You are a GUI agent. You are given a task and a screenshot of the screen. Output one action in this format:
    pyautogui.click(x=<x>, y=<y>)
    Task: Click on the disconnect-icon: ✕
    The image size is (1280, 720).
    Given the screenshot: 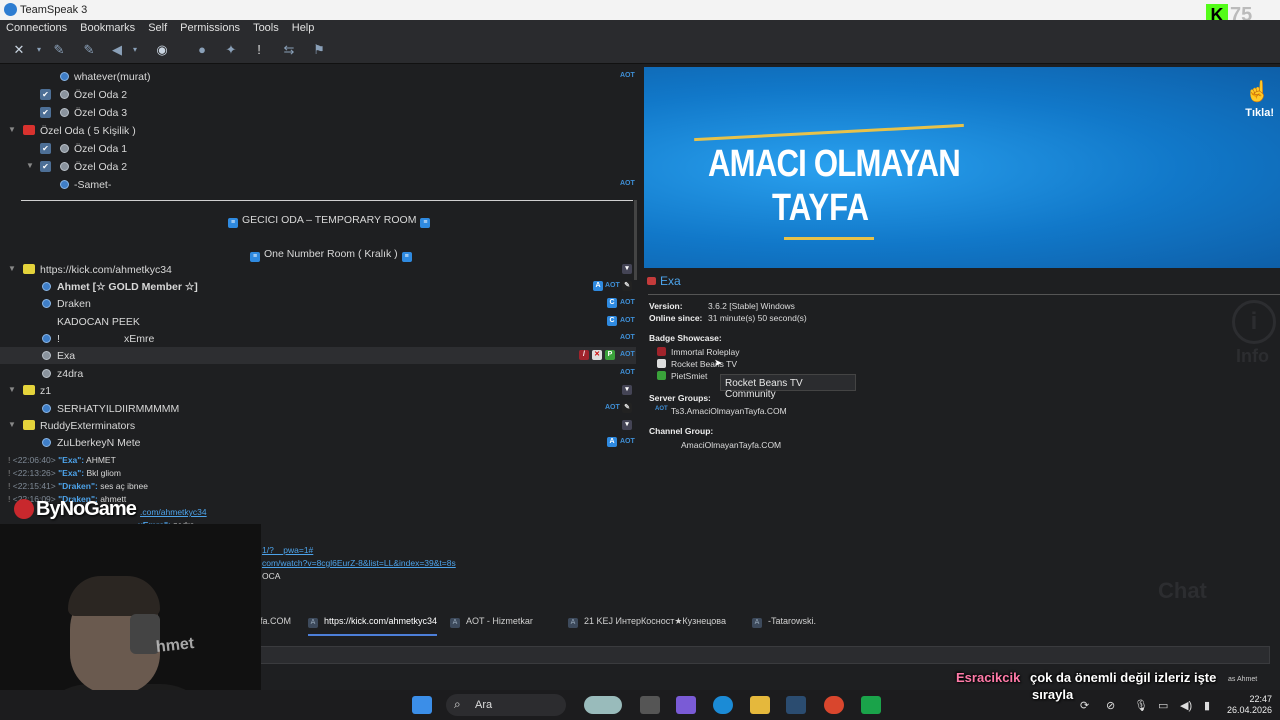 What is the action you would take?
    pyautogui.click(x=19, y=50)
    